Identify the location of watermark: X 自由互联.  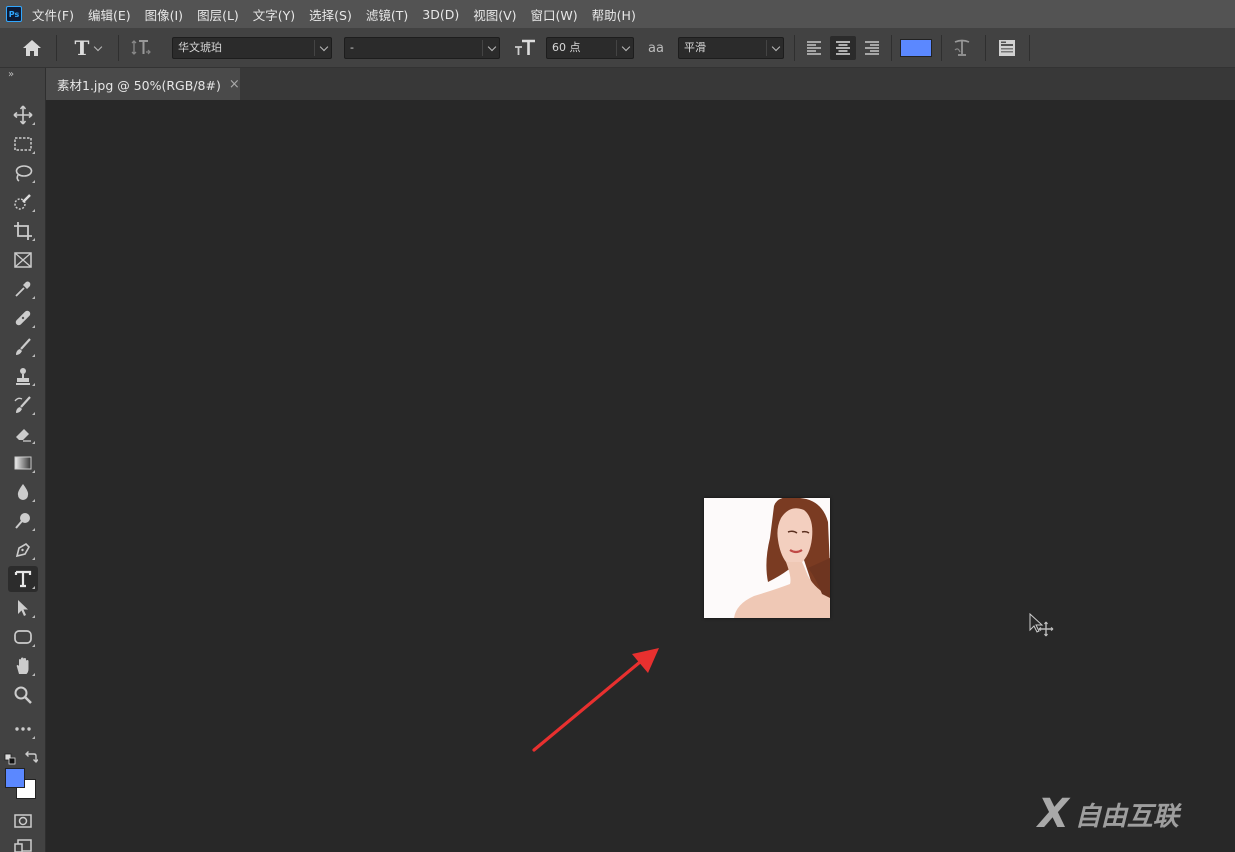
(1108, 814).